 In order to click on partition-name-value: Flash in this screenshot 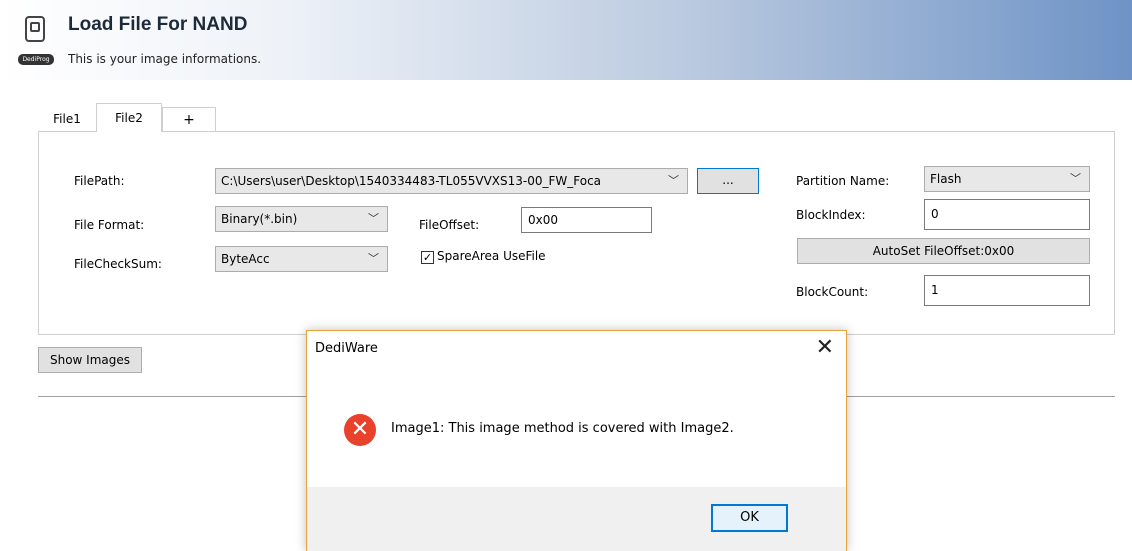, I will do `click(946, 179)`.